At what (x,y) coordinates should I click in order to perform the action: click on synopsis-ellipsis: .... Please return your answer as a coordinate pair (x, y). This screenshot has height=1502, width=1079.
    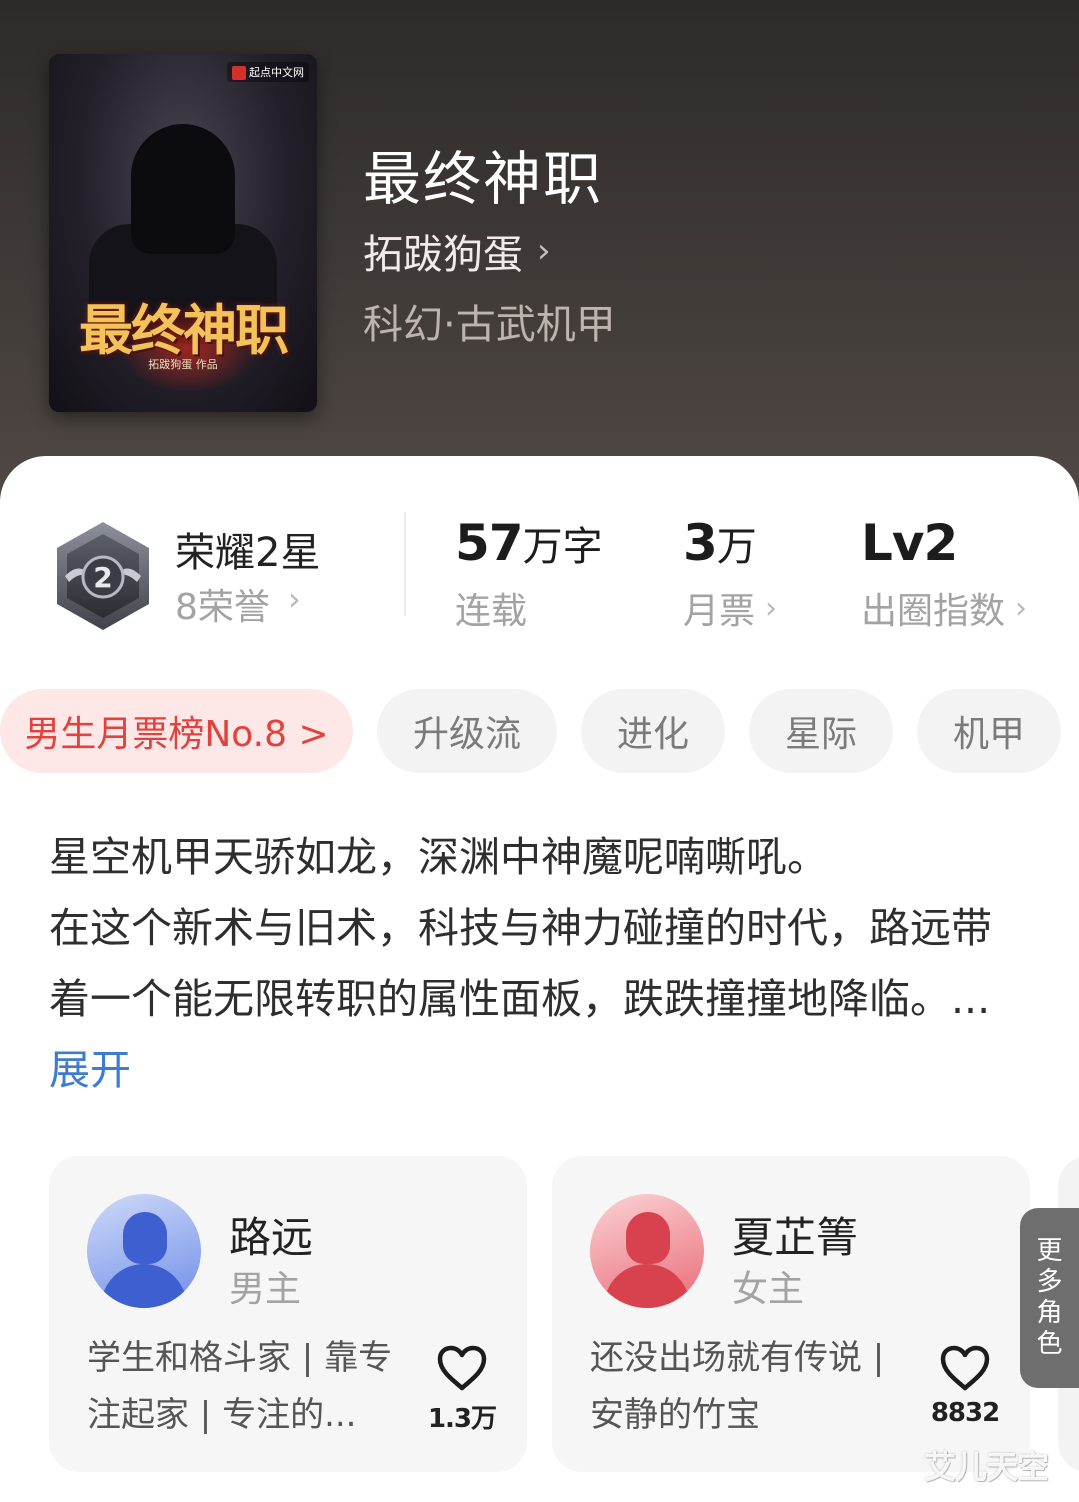
    Looking at the image, I should click on (971, 999).